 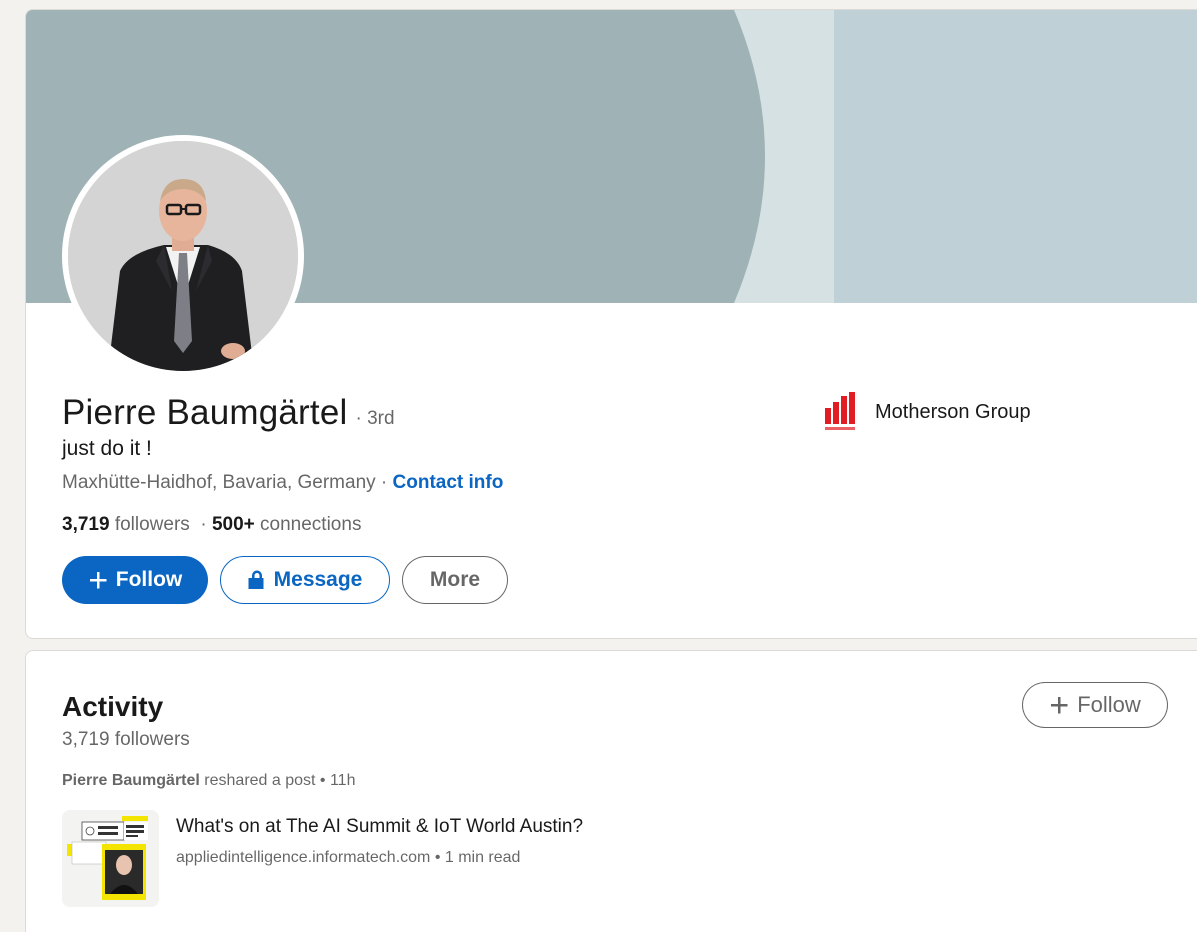 I want to click on lock-icon, so click(x=257, y=580).